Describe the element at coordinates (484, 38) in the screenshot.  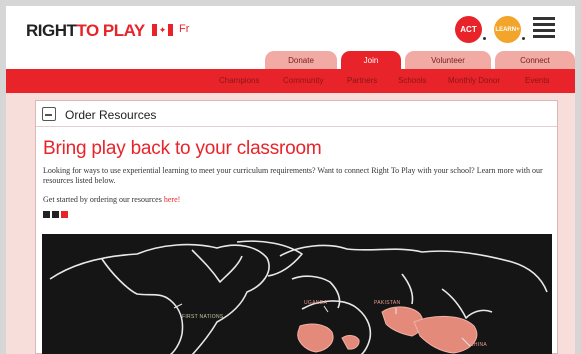
I see `act-indicator-dot` at that location.